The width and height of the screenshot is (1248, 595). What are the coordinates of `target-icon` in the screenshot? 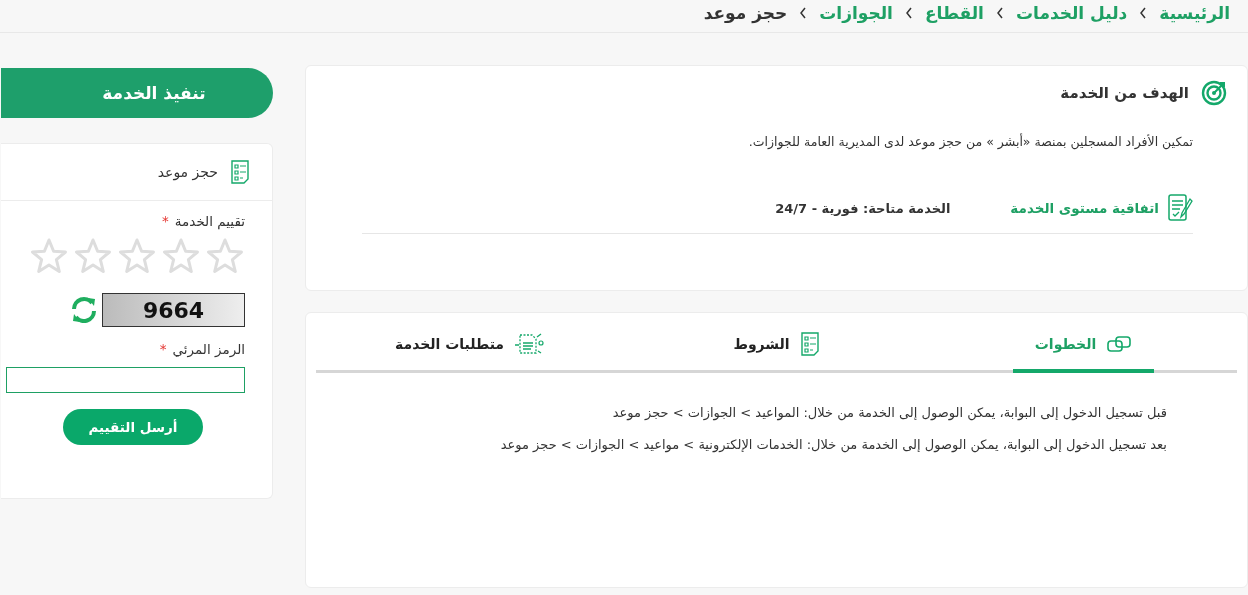 It's located at (1214, 93).